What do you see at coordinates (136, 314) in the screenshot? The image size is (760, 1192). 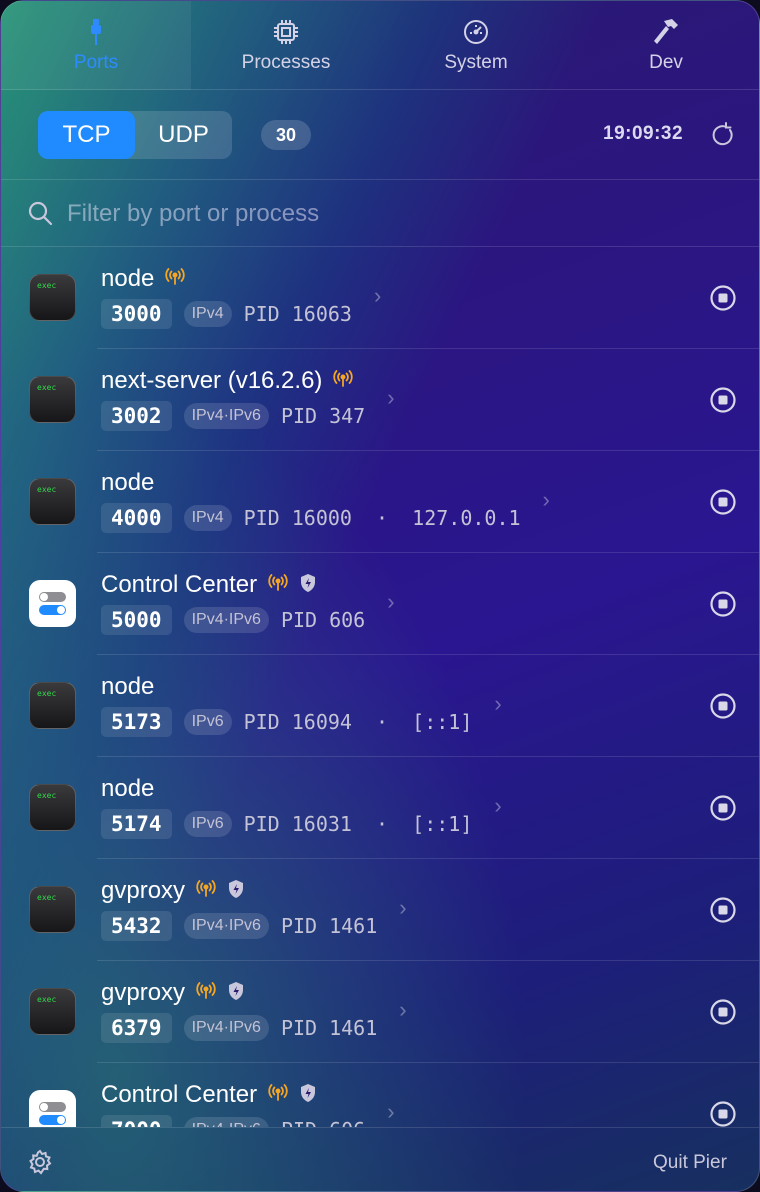 I see `port-number: 3000` at bounding box center [136, 314].